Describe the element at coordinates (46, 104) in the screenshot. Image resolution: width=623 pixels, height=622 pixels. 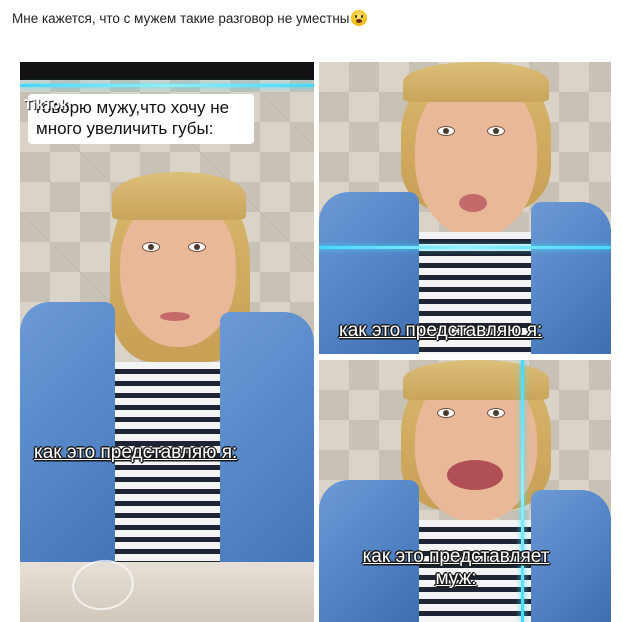
I see `tiktok-logo-label: TikTok` at that location.